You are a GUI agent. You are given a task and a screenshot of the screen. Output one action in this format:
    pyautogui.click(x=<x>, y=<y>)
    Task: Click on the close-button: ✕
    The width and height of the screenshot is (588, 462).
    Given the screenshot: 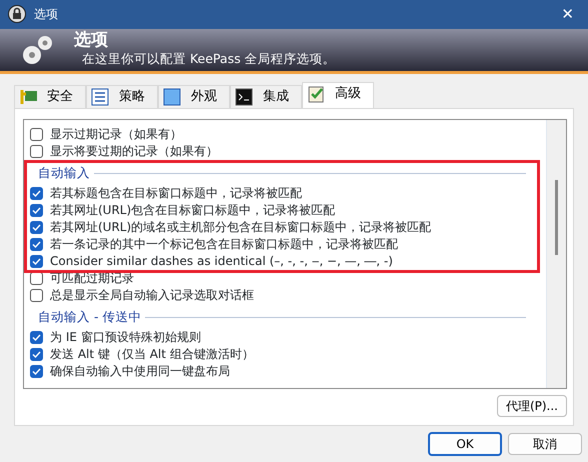 What is the action you would take?
    pyautogui.click(x=567, y=14)
    